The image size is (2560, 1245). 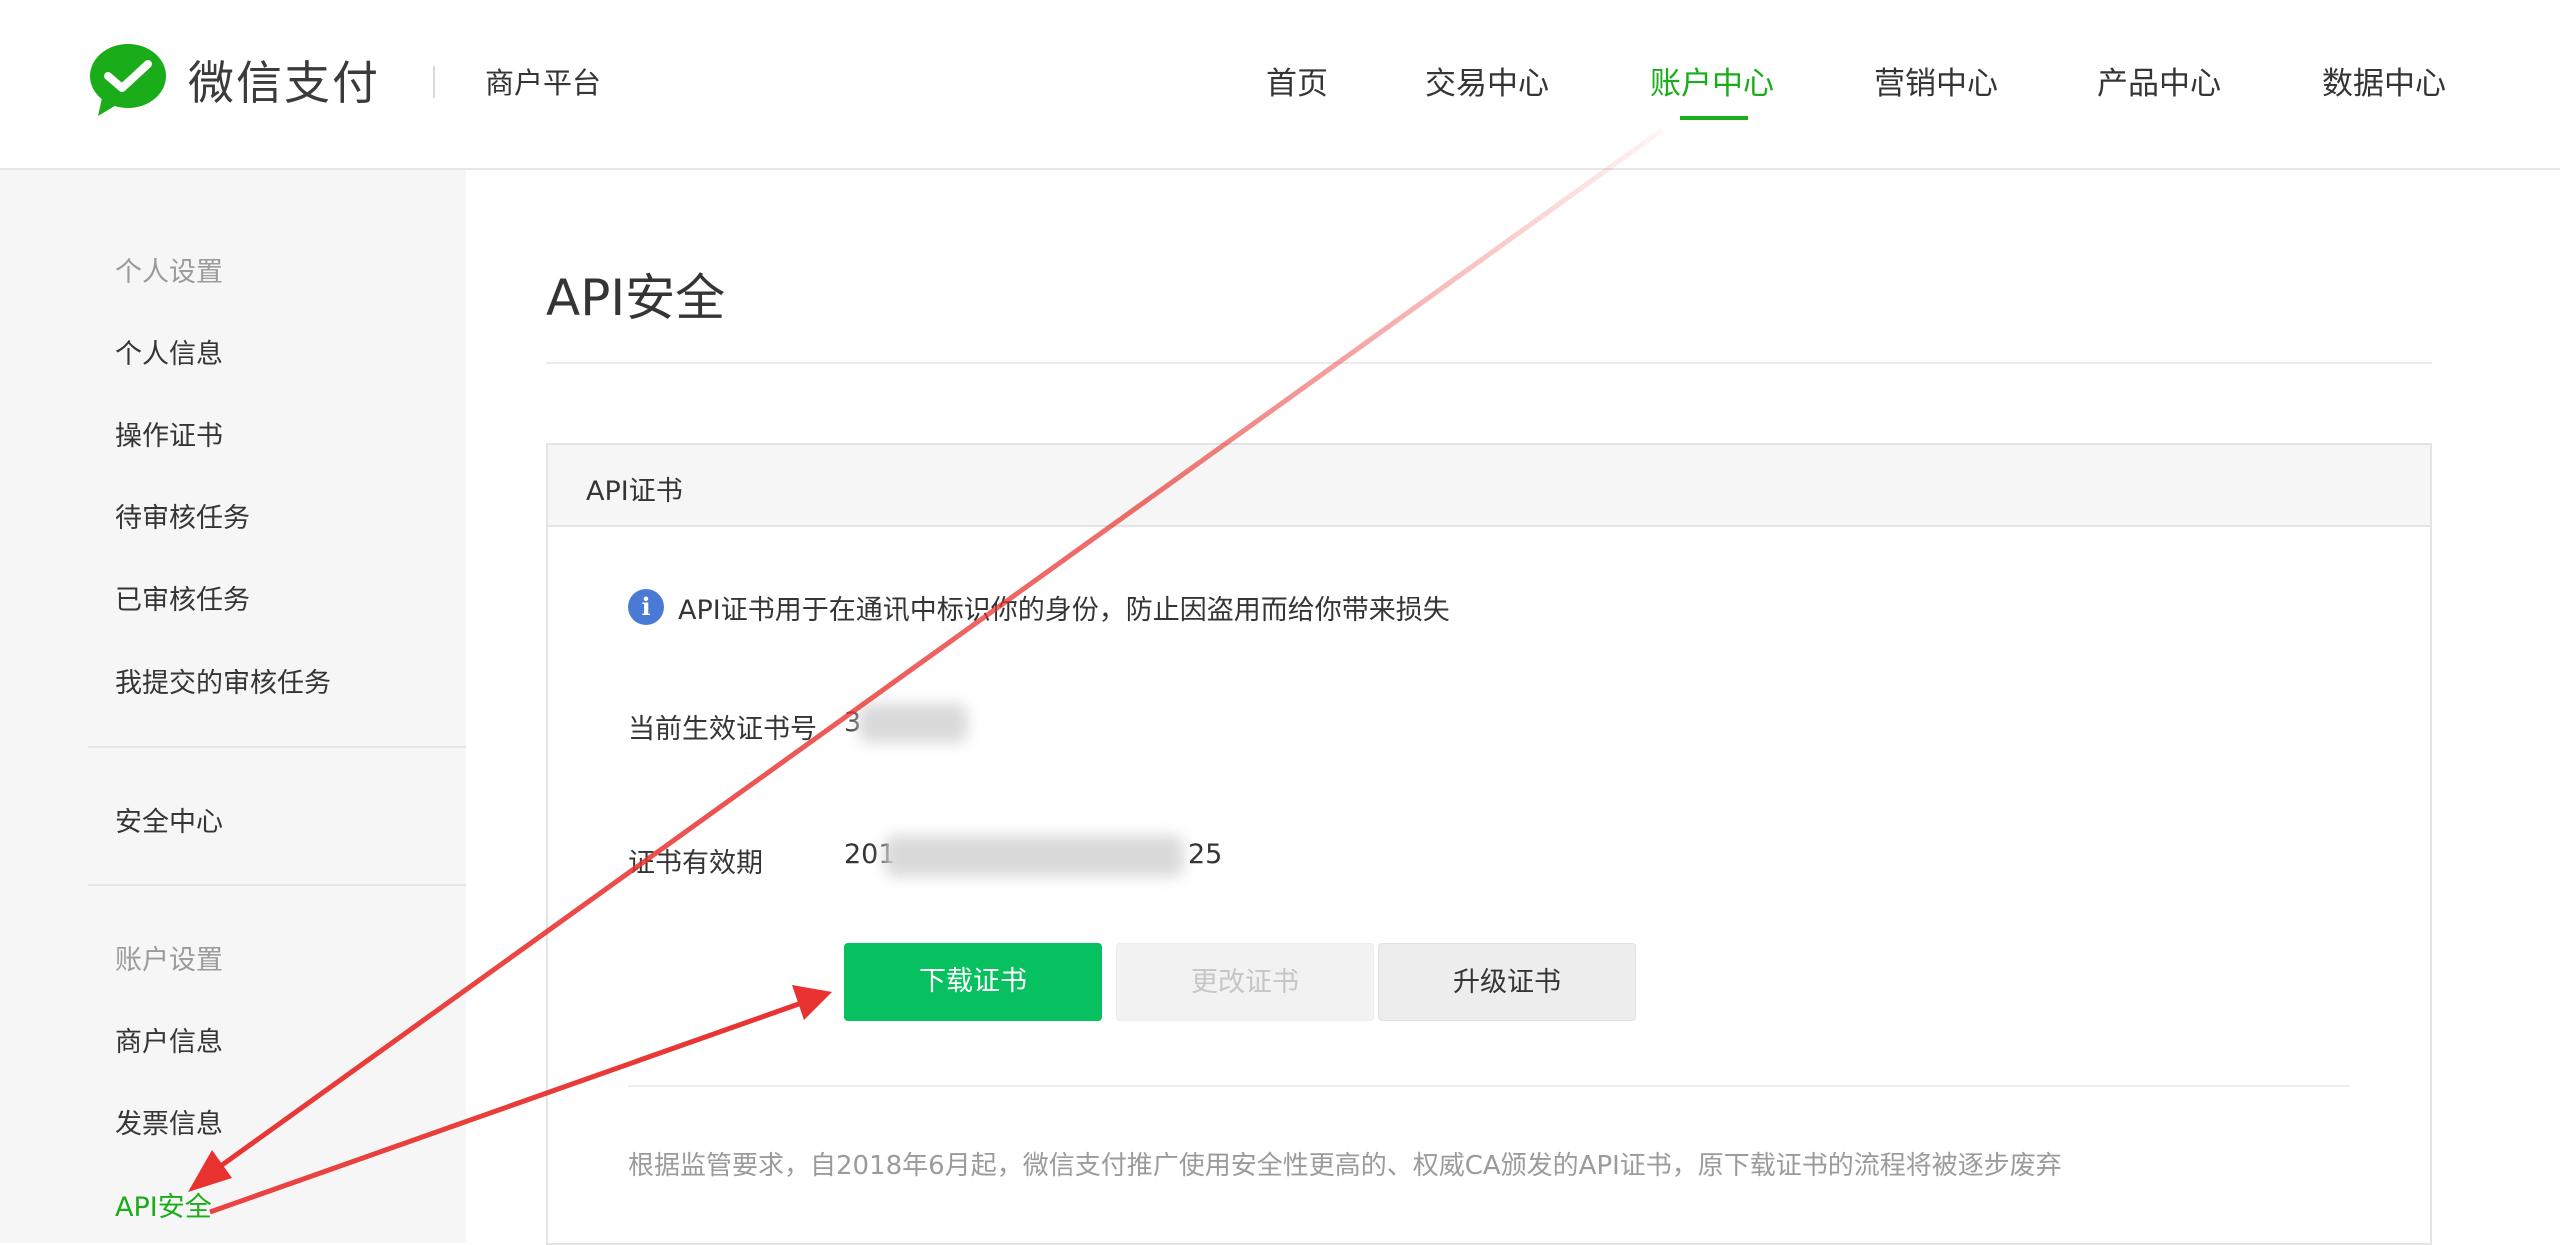 I want to click on page-title: API安全, so click(x=636, y=298).